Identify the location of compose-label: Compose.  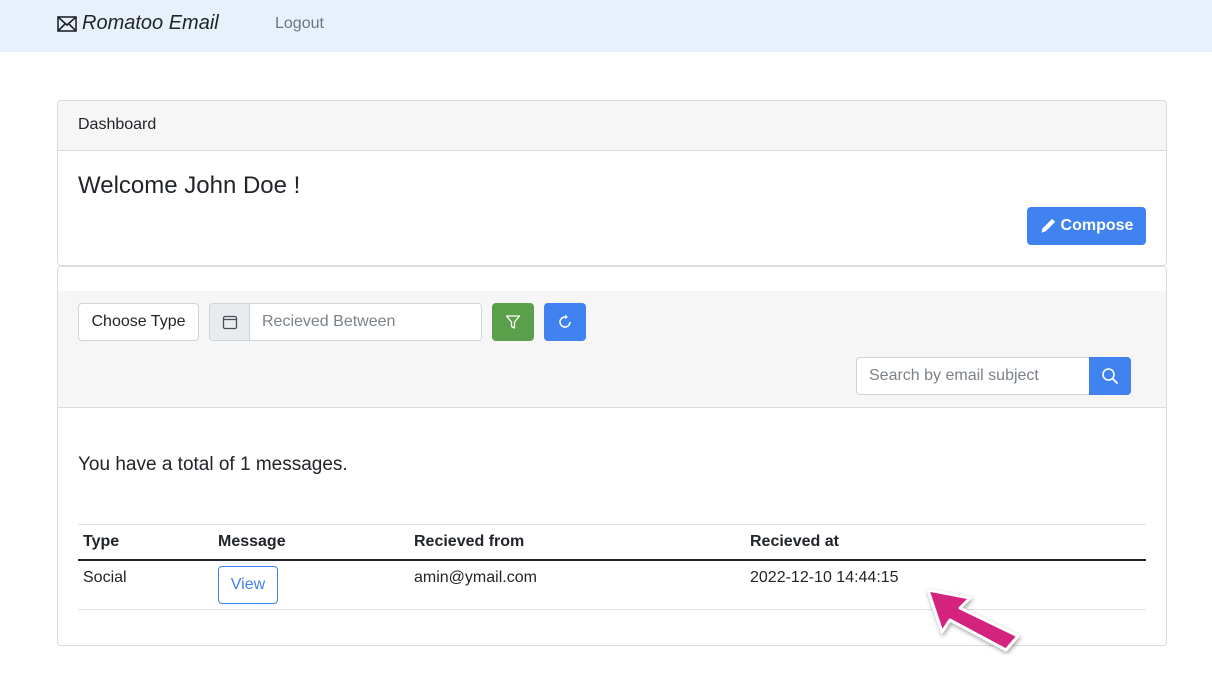
(1097, 225).